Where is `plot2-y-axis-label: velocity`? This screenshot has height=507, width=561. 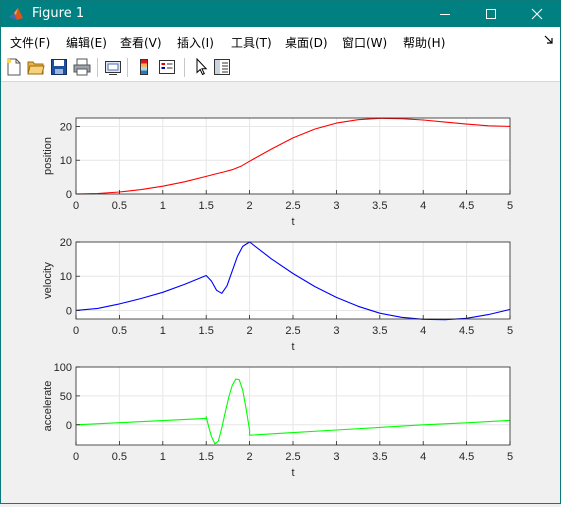
plot2-y-axis-label: velocity is located at coordinates (48, 280).